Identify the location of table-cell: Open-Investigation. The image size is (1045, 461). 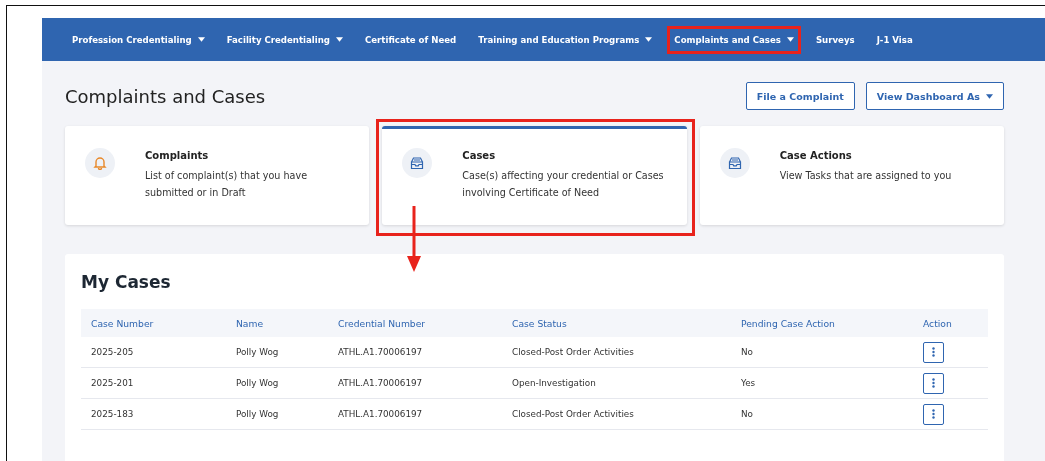
(616, 383).